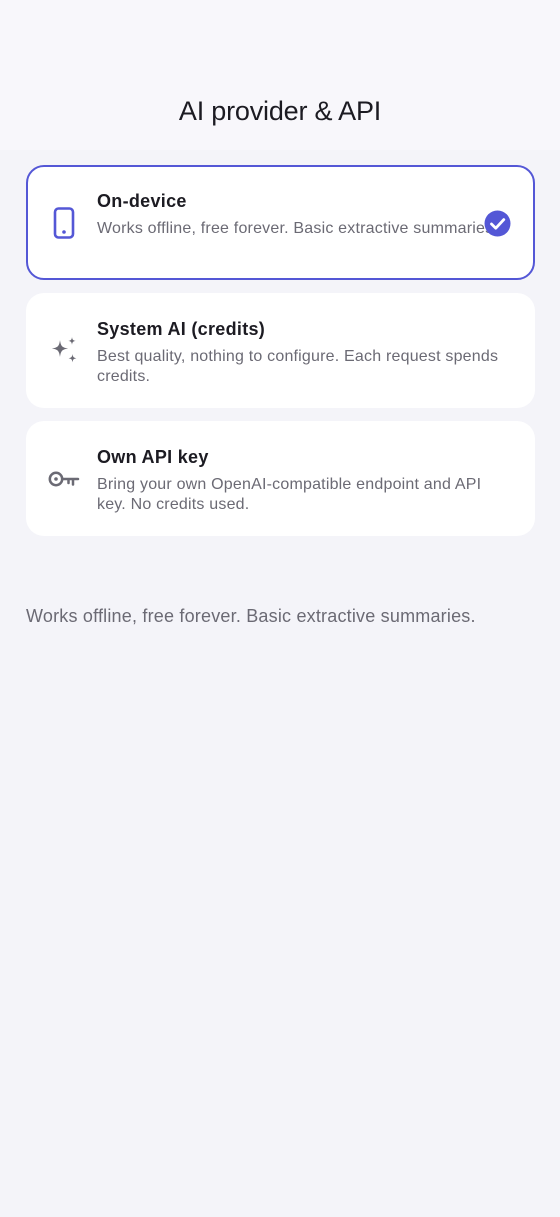  Describe the element at coordinates (181, 329) in the screenshot. I see `option-title: System AI (credits)` at that location.